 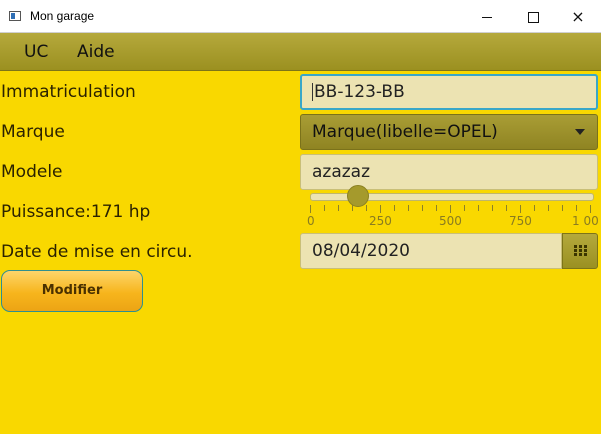 I want to click on maximize-button, so click(x=533, y=16).